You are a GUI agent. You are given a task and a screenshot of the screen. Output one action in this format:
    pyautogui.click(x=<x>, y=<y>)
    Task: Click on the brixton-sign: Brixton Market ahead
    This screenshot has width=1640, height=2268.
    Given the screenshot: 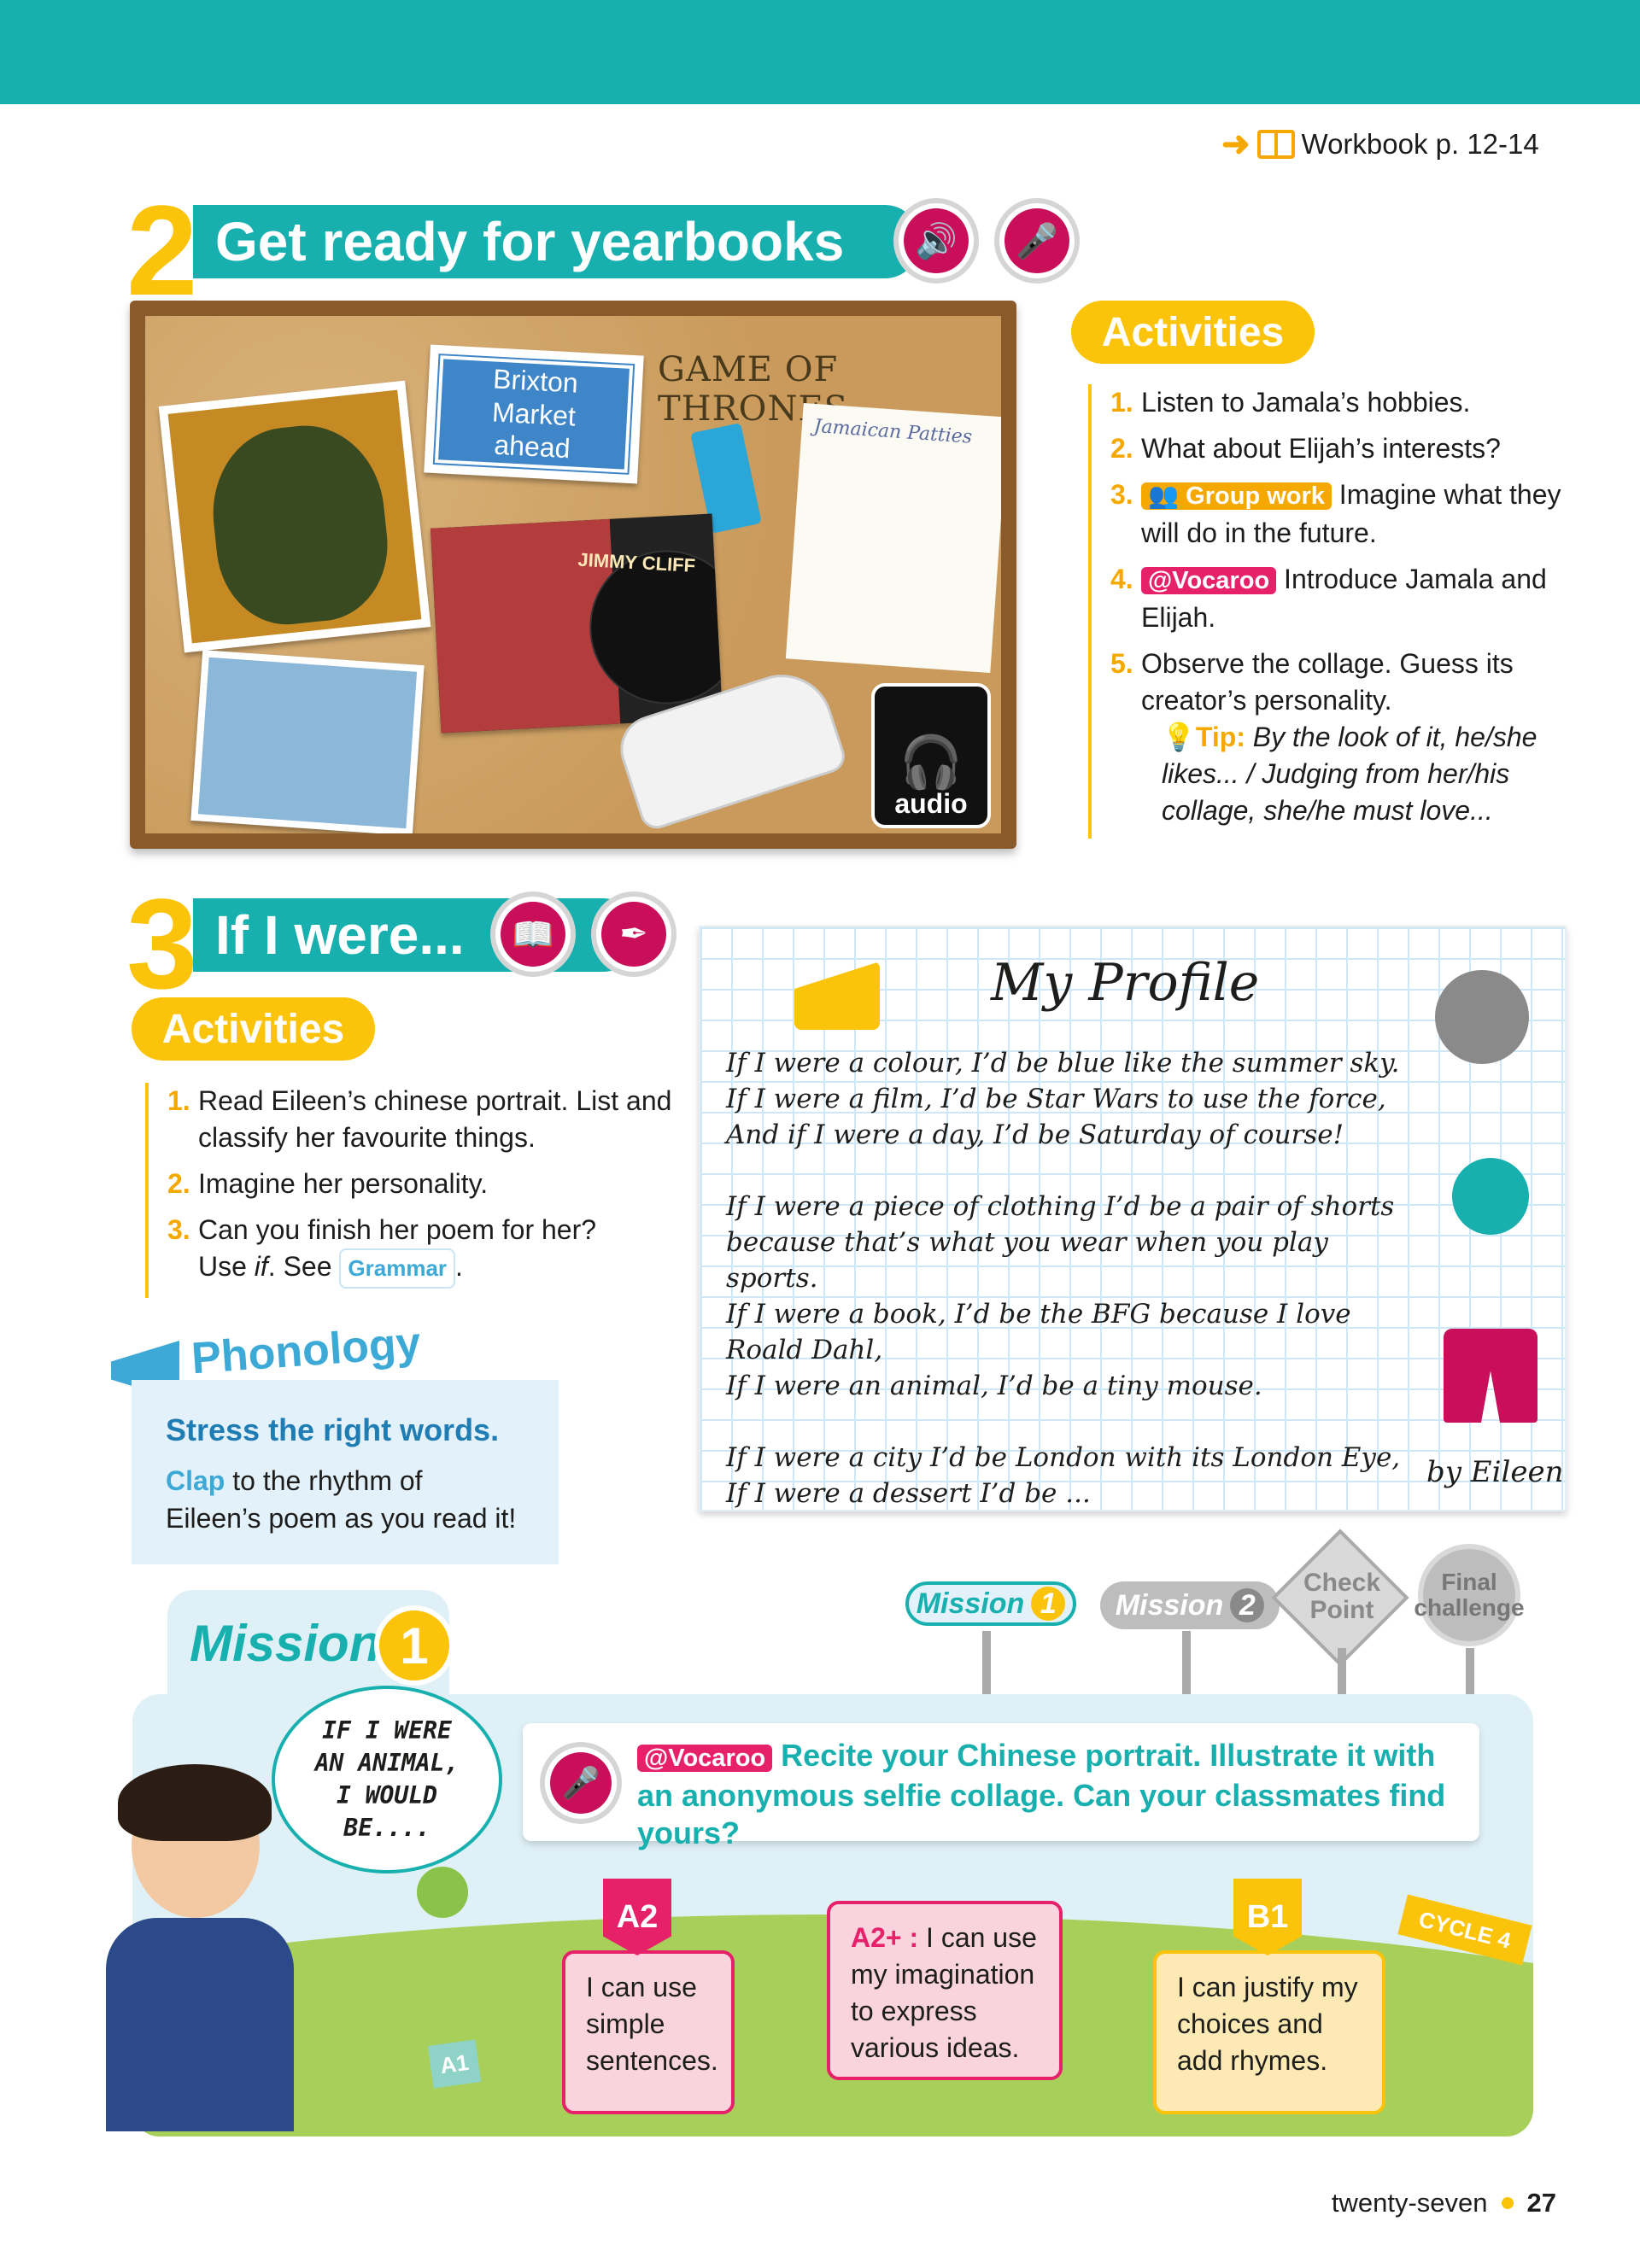 What is the action you would take?
    pyautogui.click(x=534, y=414)
    